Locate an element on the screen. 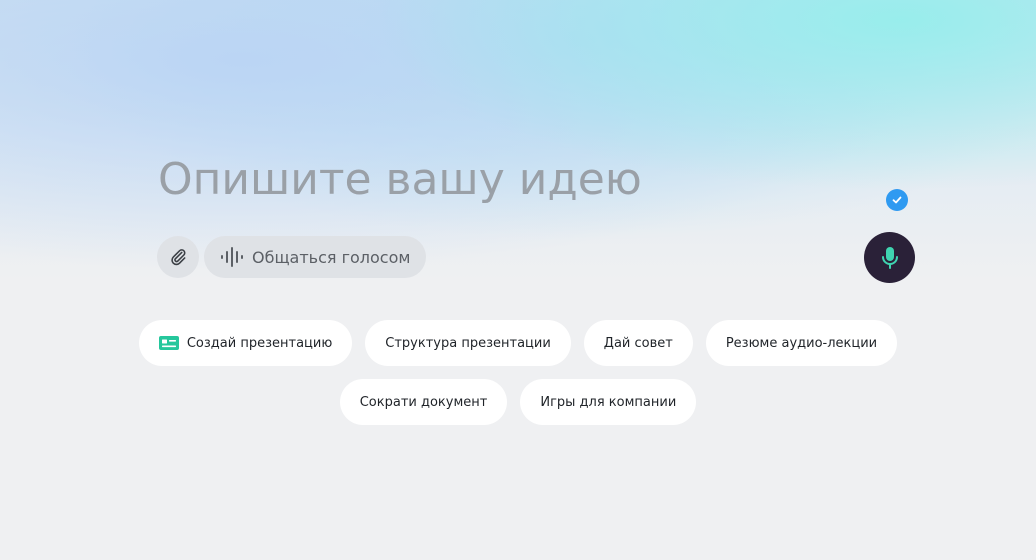 This screenshot has width=1036, height=560. suggestion-create-presentation: Создай презентацию is located at coordinates (245, 343).